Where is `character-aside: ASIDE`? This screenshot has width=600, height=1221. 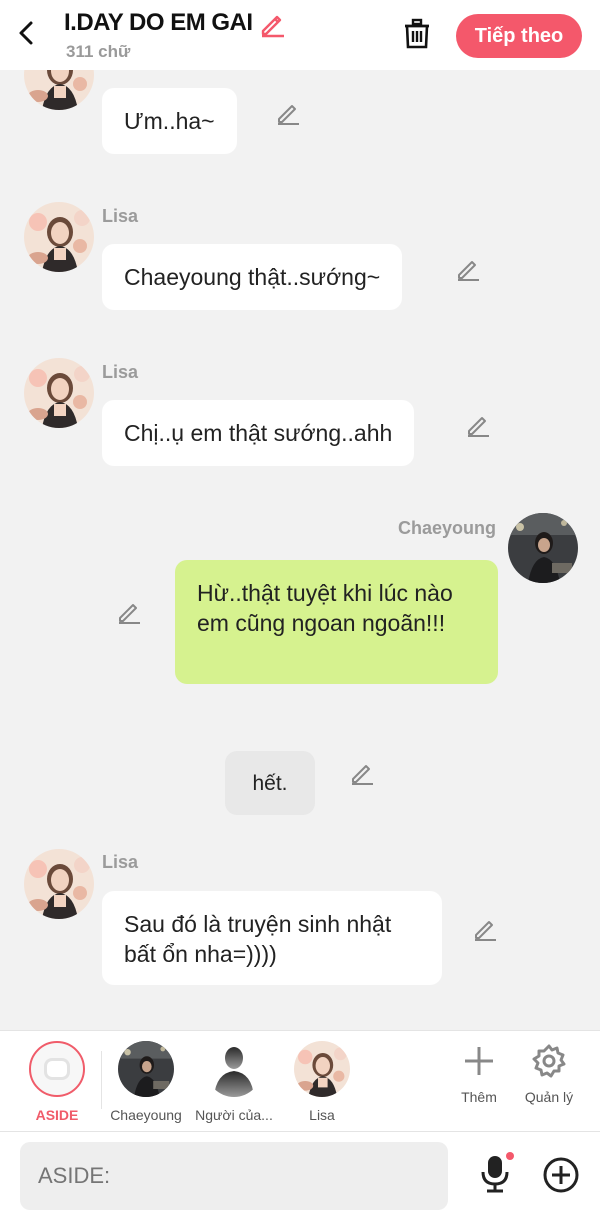 character-aside: ASIDE is located at coordinates (57, 1082).